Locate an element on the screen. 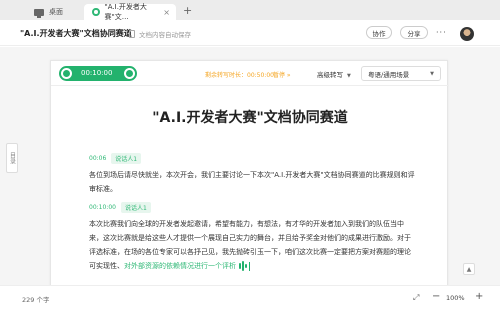  live-transcription-text: 对外部资源的依赖情况进行一个评析 is located at coordinates (180, 266).